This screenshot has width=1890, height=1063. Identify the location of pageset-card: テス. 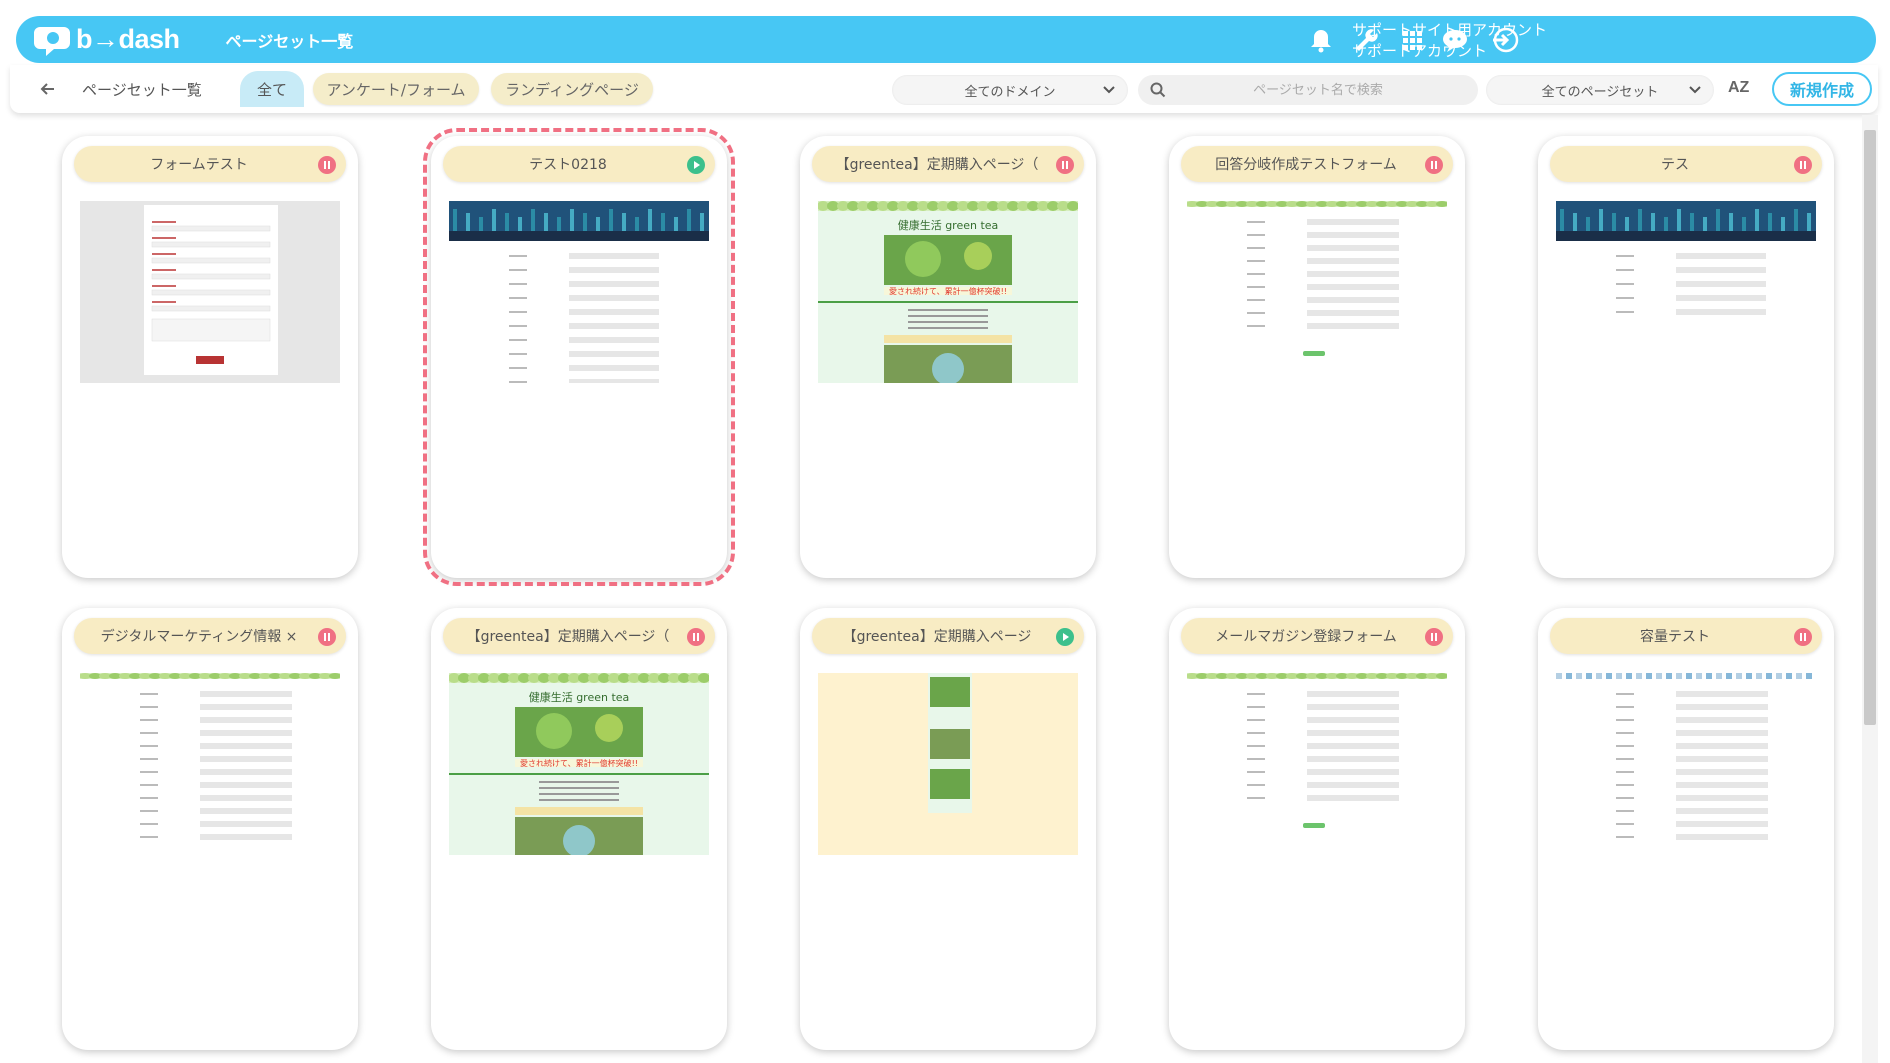
(1686, 357).